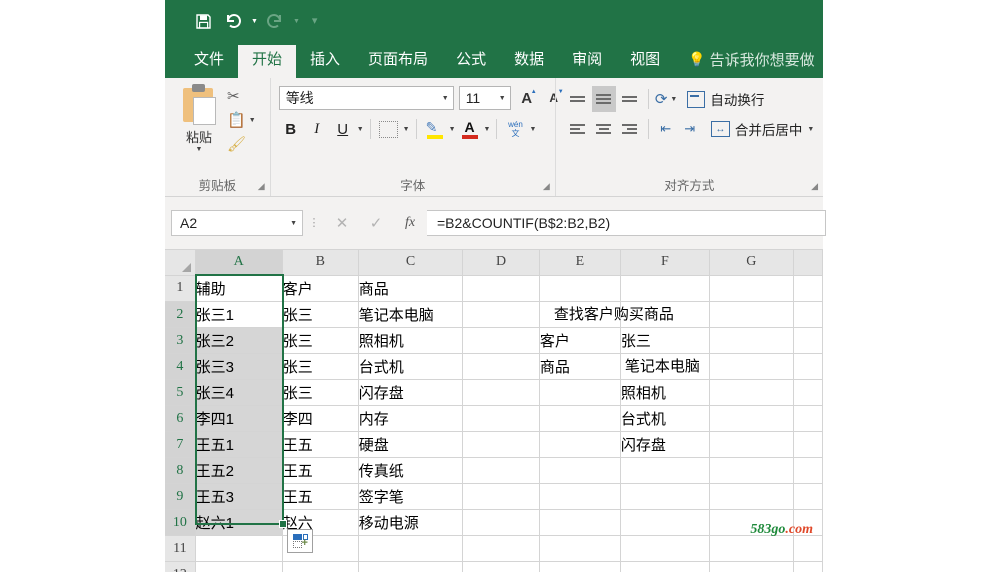 Image resolution: width=990 pixels, height=572 pixels. Describe the element at coordinates (238, 523) in the screenshot. I see `cell-A10: 赵六1` at that location.